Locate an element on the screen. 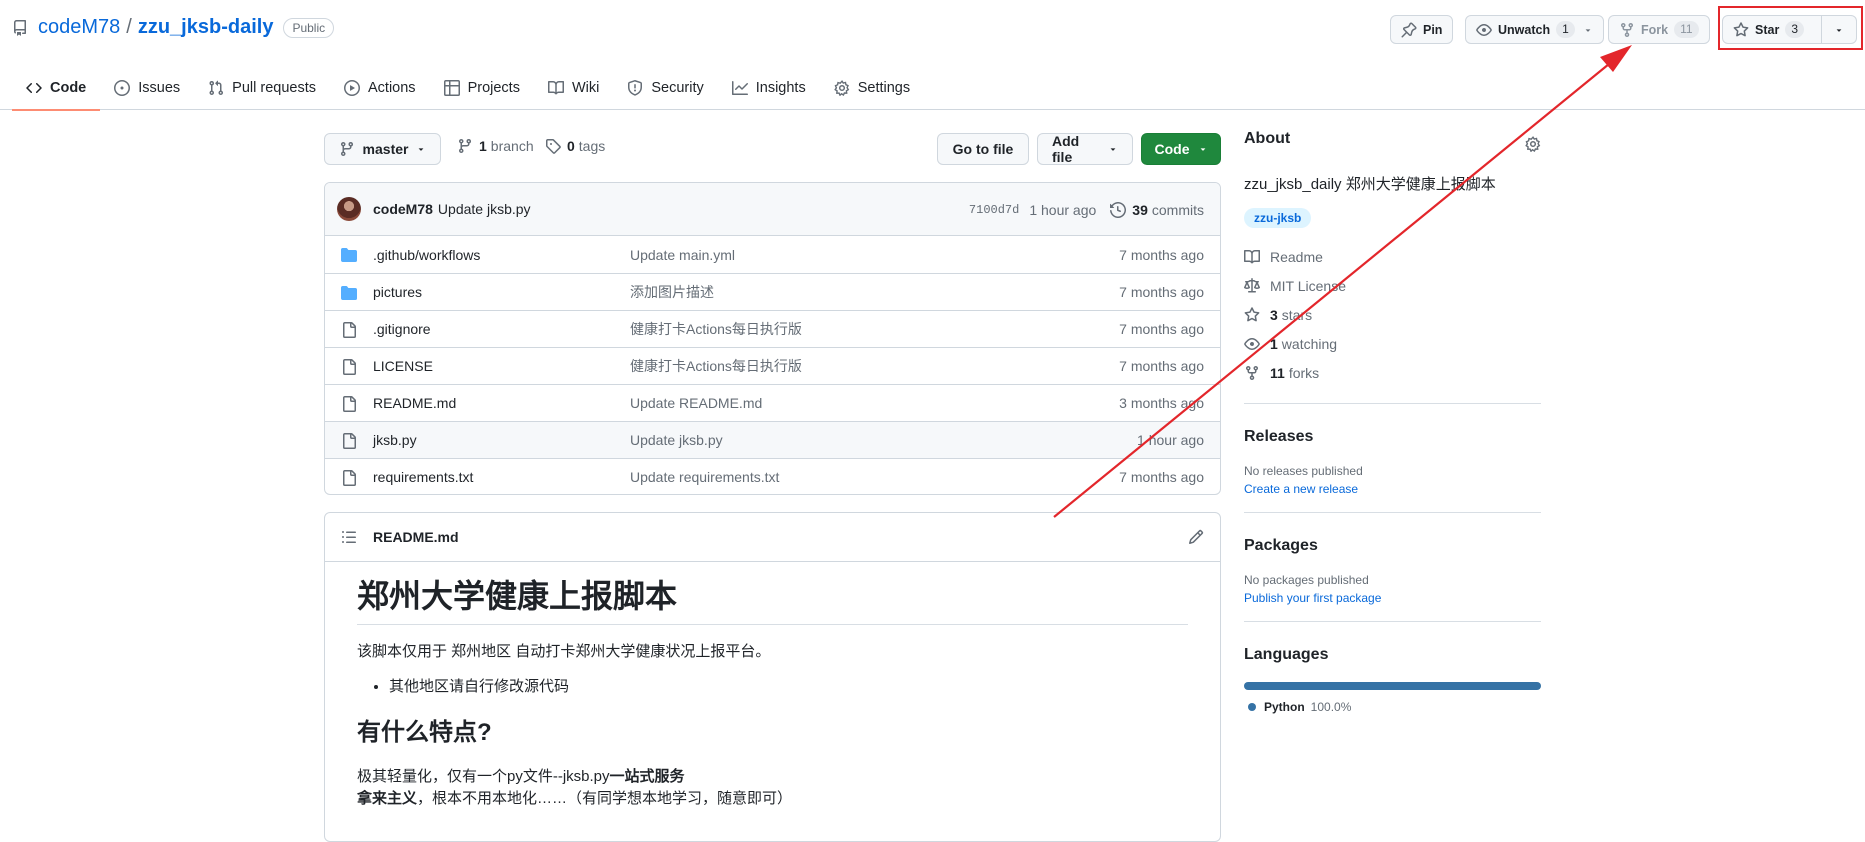  file-name-link: .github/workflows is located at coordinates (426, 255).